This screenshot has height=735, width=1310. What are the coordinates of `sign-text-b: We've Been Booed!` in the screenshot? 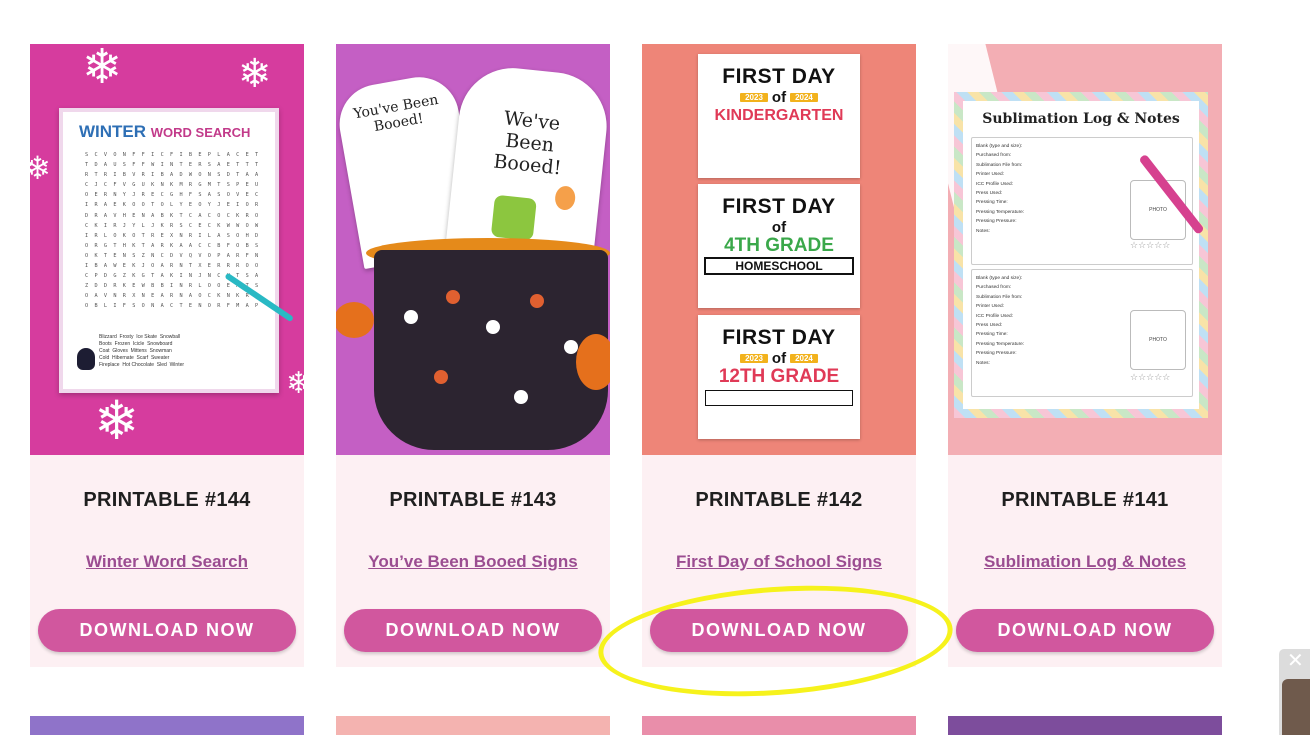 It's located at (527, 143).